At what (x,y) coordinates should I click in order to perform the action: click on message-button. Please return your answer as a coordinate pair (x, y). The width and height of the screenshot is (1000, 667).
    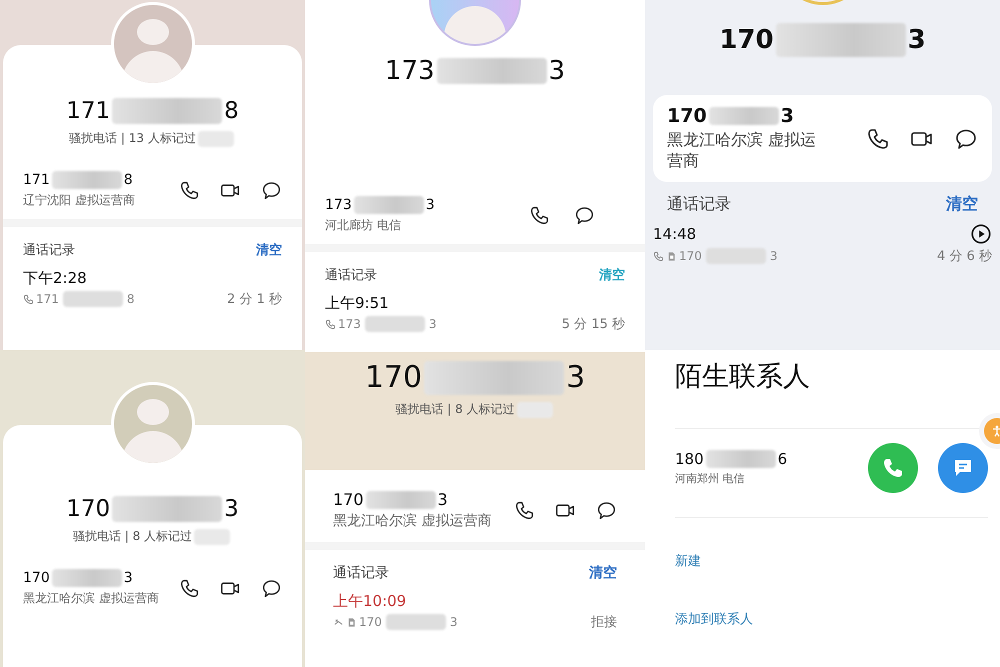
    Looking at the image, I should click on (963, 468).